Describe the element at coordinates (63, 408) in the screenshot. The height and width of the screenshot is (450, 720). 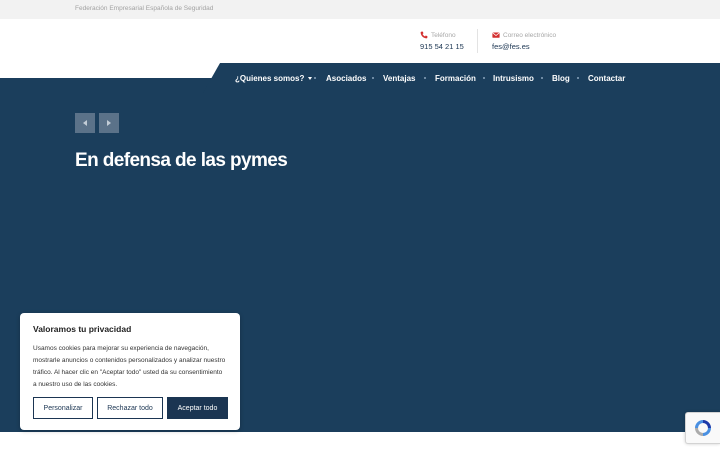
I see `customize-button: Personalizar` at that location.